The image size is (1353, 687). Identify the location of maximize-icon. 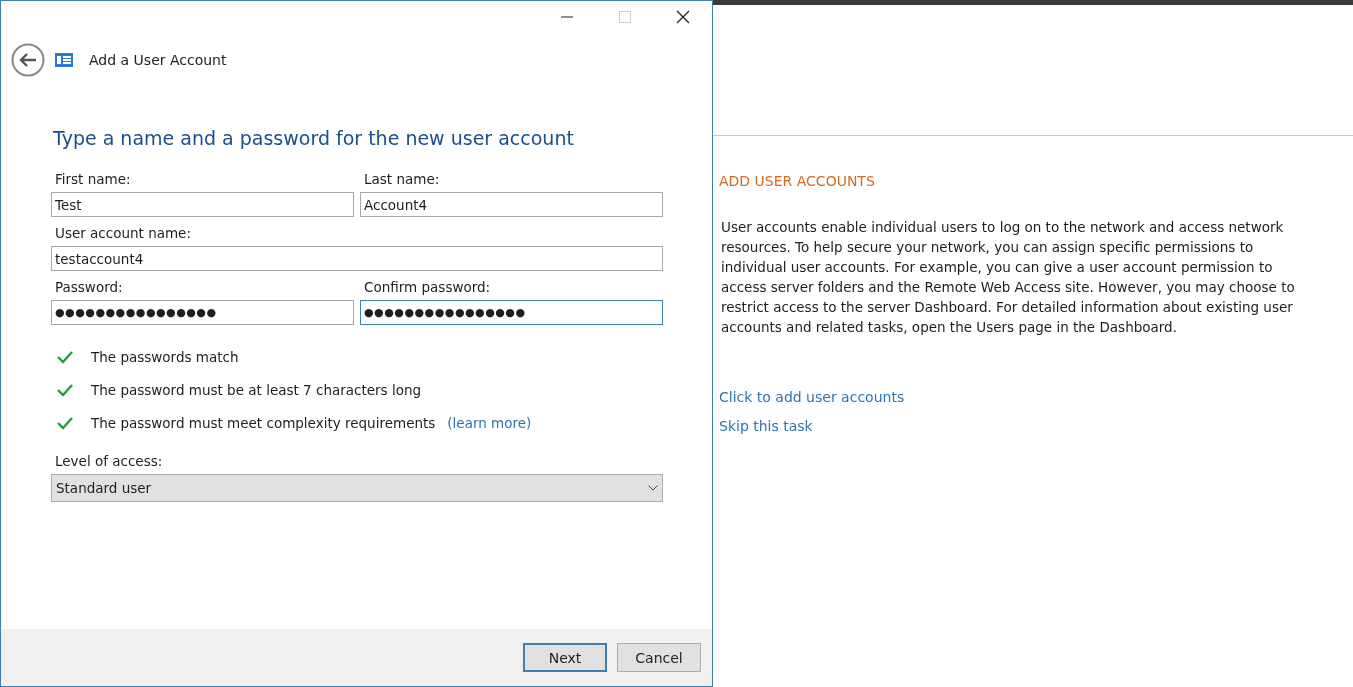
(625, 17).